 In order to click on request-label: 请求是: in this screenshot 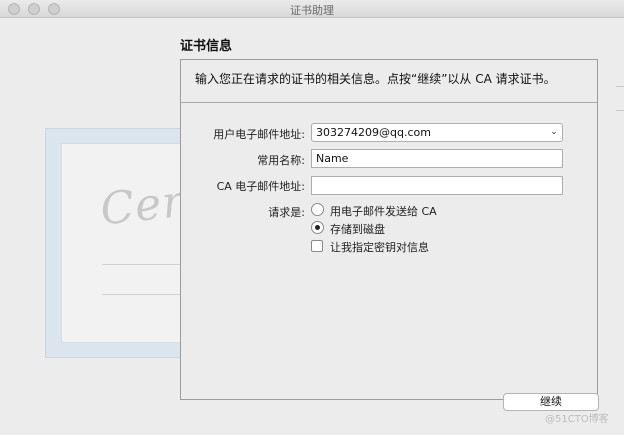, I will do `click(286, 212)`.